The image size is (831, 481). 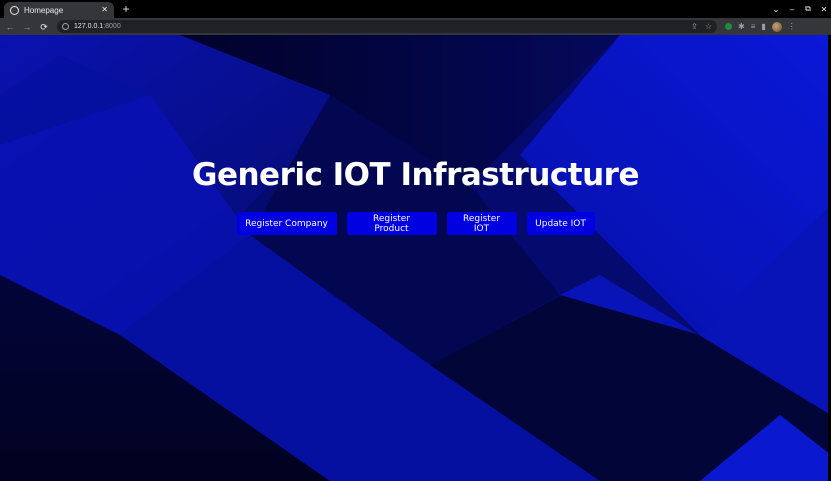 I want to click on hero-section: Generic IOT Infrastructure, so click(x=415, y=175).